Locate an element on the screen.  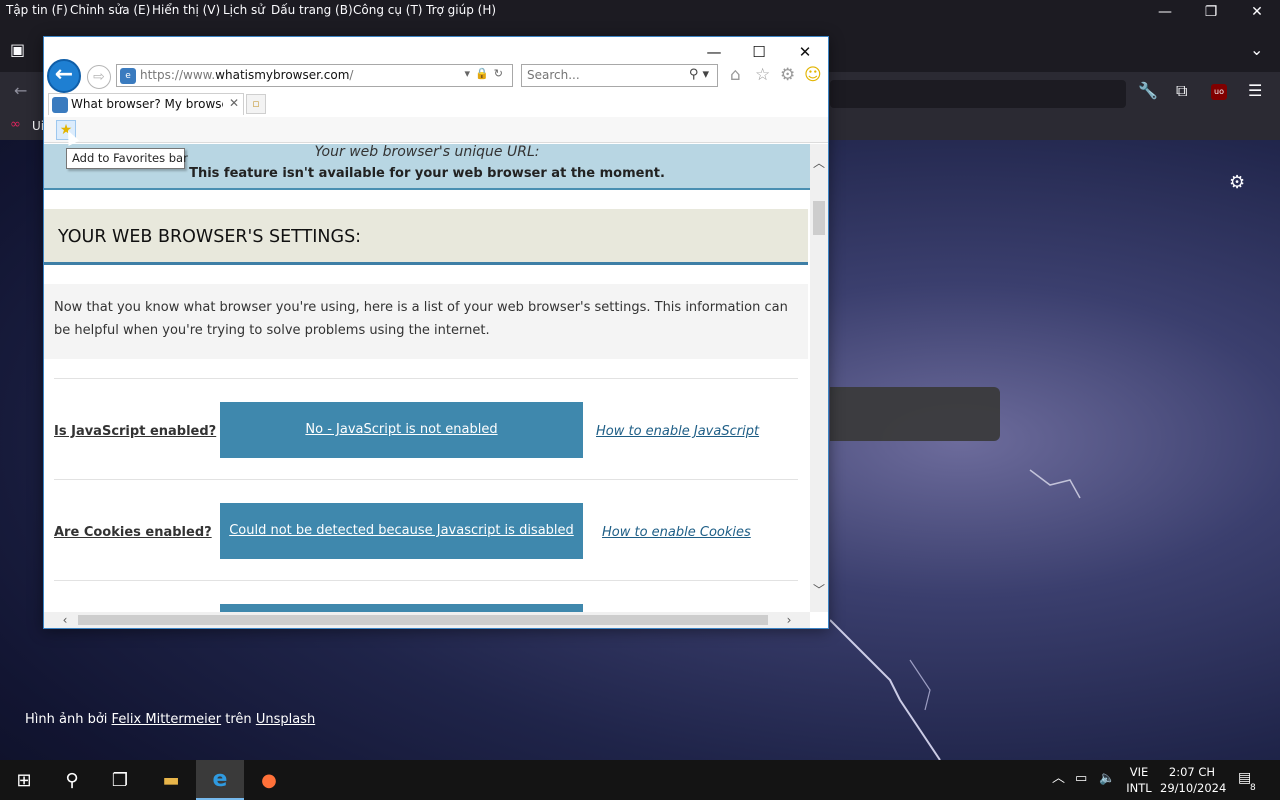
address-prefix: https://www. is located at coordinates (178, 75).